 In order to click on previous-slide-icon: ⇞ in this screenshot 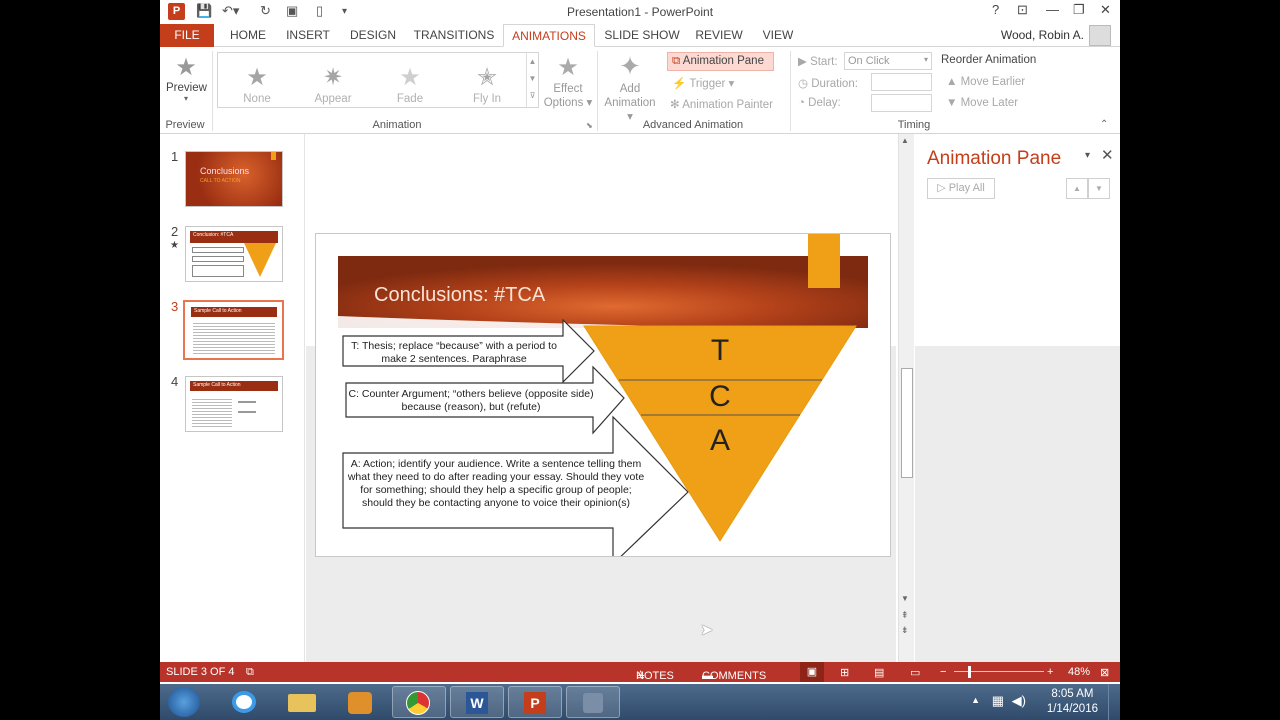, I will do `click(905, 615)`.